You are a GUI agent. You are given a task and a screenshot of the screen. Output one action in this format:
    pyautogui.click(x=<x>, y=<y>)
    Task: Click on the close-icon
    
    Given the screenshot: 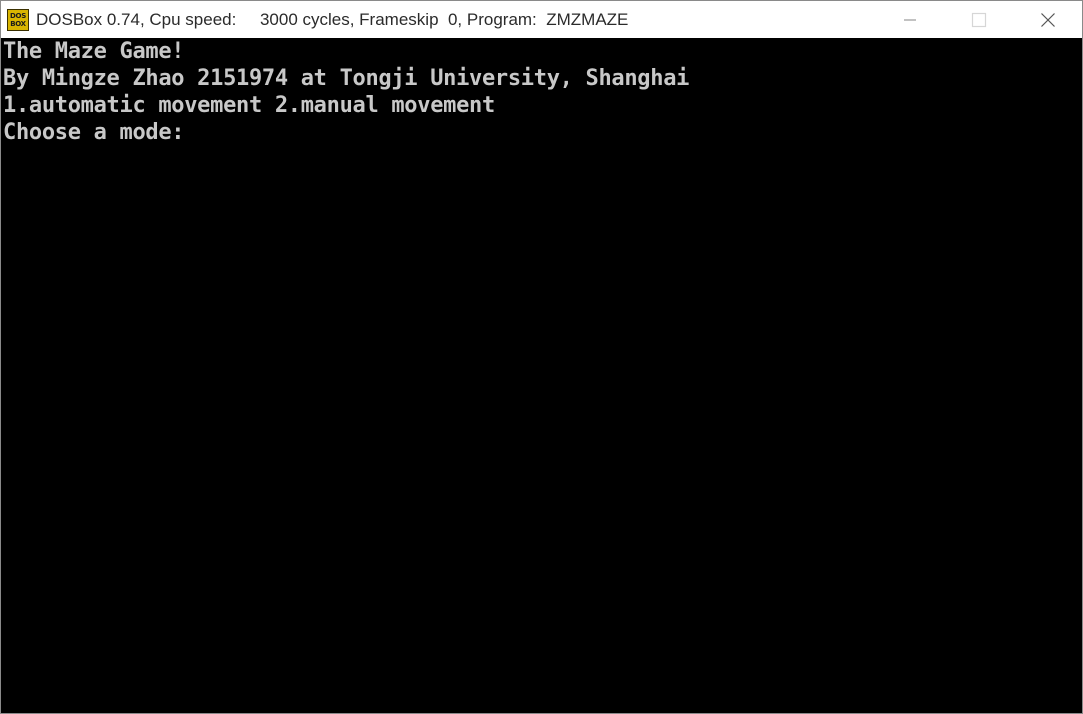 What is the action you would take?
    pyautogui.click(x=1047, y=19)
    